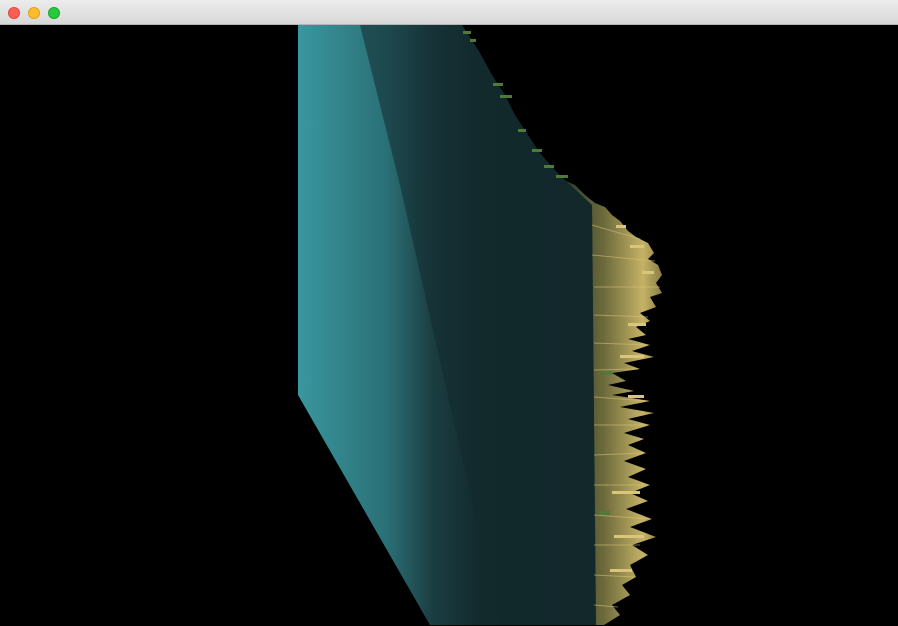  I want to click on zoom-icon, so click(54, 13).